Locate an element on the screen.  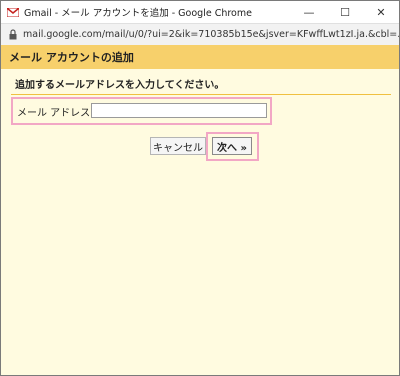
dialog-header: メール アカウントの追加 is located at coordinates (200, 57).